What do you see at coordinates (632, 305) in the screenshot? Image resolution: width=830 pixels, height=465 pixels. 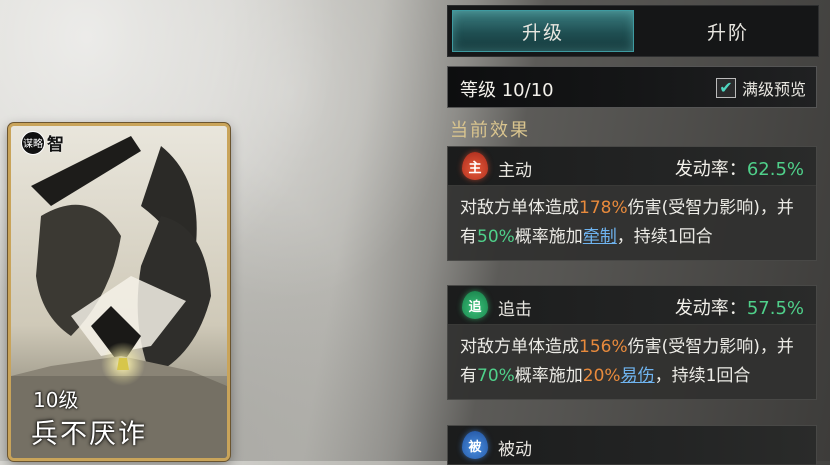 I see `effect-header: 追 追击 发动率：57.5%` at bounding box center [632, 305].